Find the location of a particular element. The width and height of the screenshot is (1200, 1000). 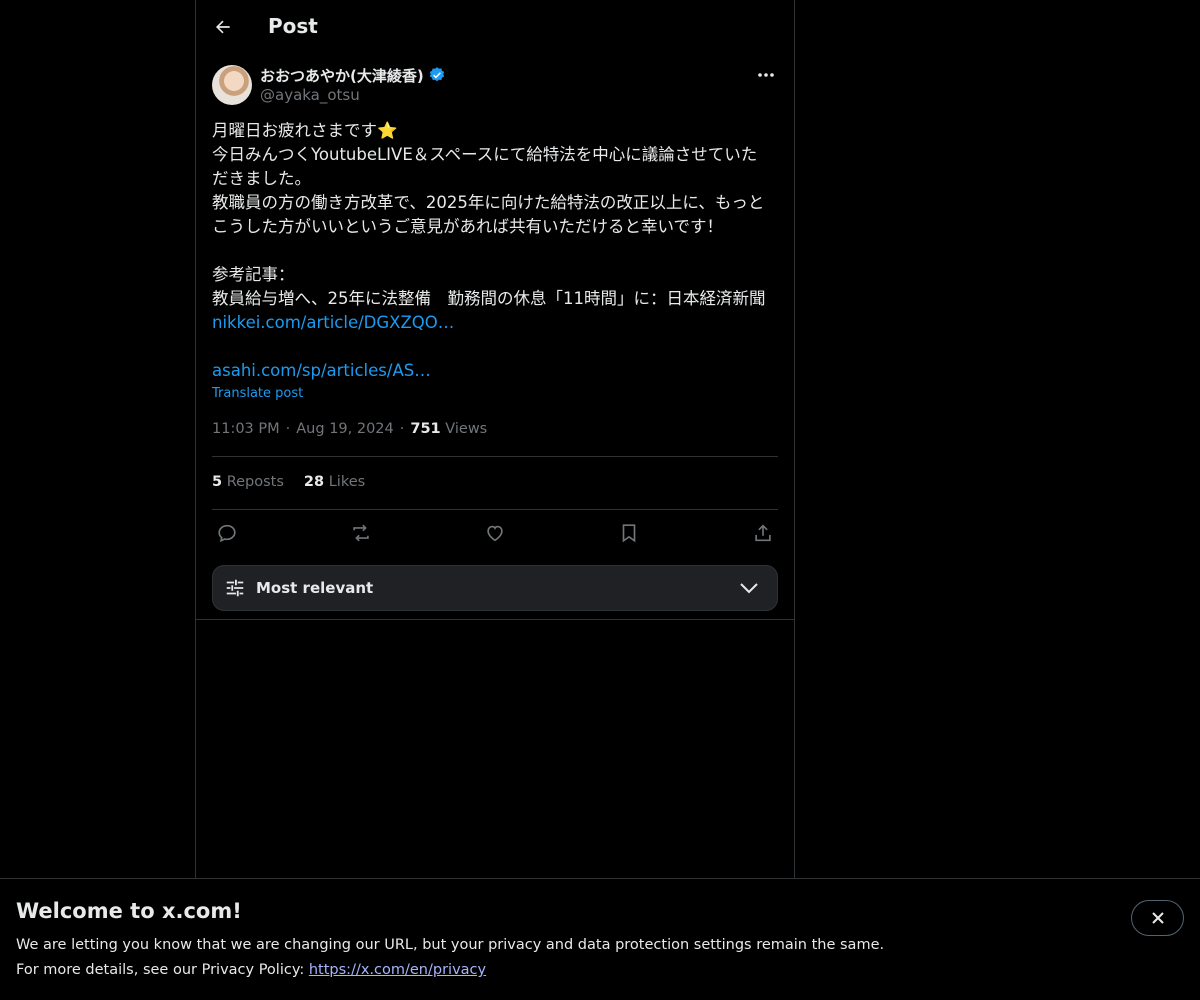

post-text-line: 今日みんつくYoutubeLIVE＆スペースにて給特法を中心に議論させていた is located at coordinates (485, 154).